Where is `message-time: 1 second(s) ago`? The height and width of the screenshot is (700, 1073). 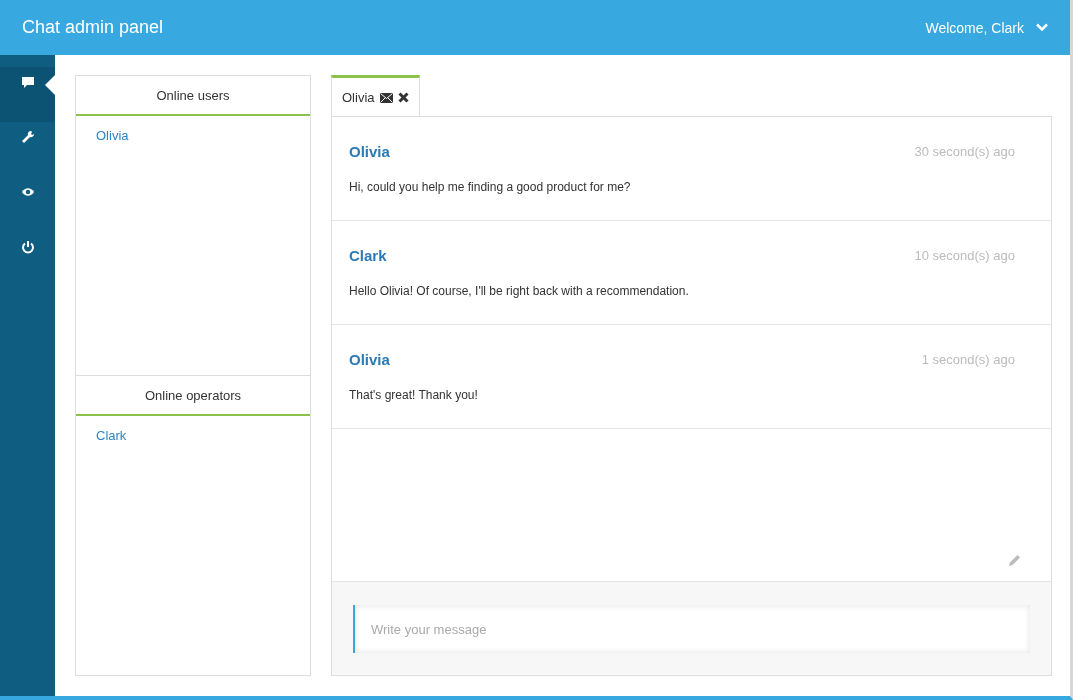
message-time: 1 second(s) ago is located at coordinates (968, 359).